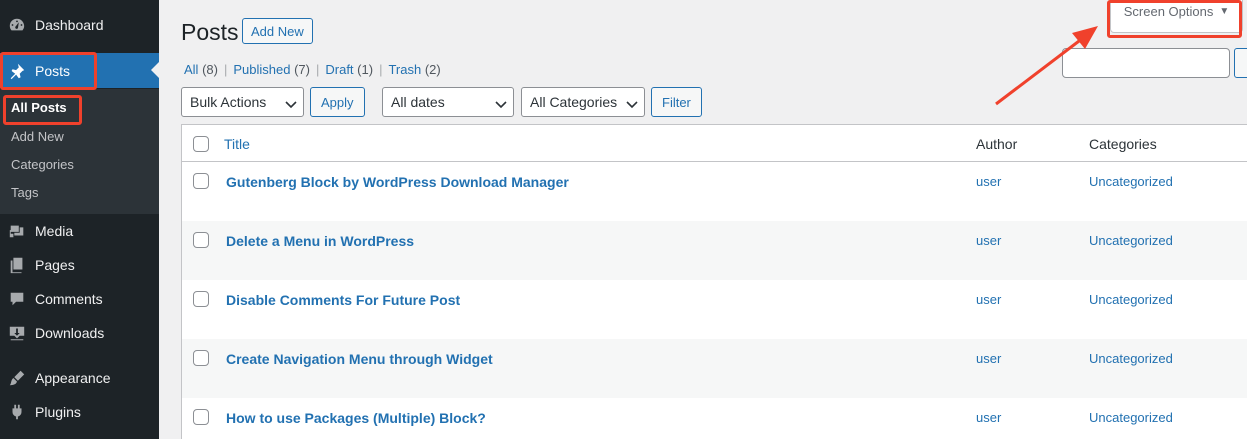 The height and width of the screenshot is (439, 1247). I want to click on brush-icon, so click(17, 378).